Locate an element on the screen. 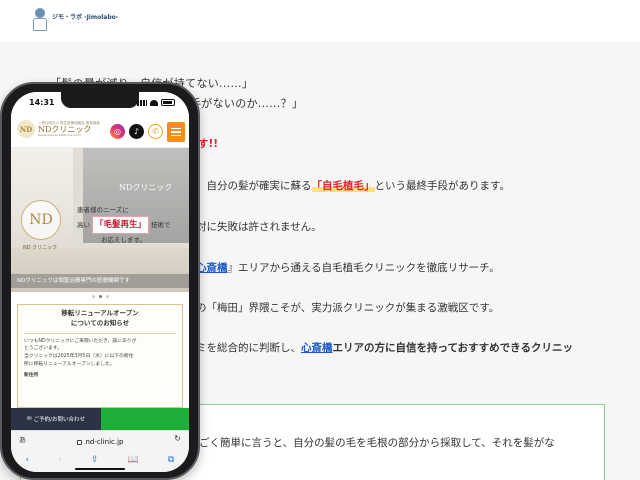 This screenshot has height=480, width=640. carousel-dot-active is located at coordinates (100, 296).